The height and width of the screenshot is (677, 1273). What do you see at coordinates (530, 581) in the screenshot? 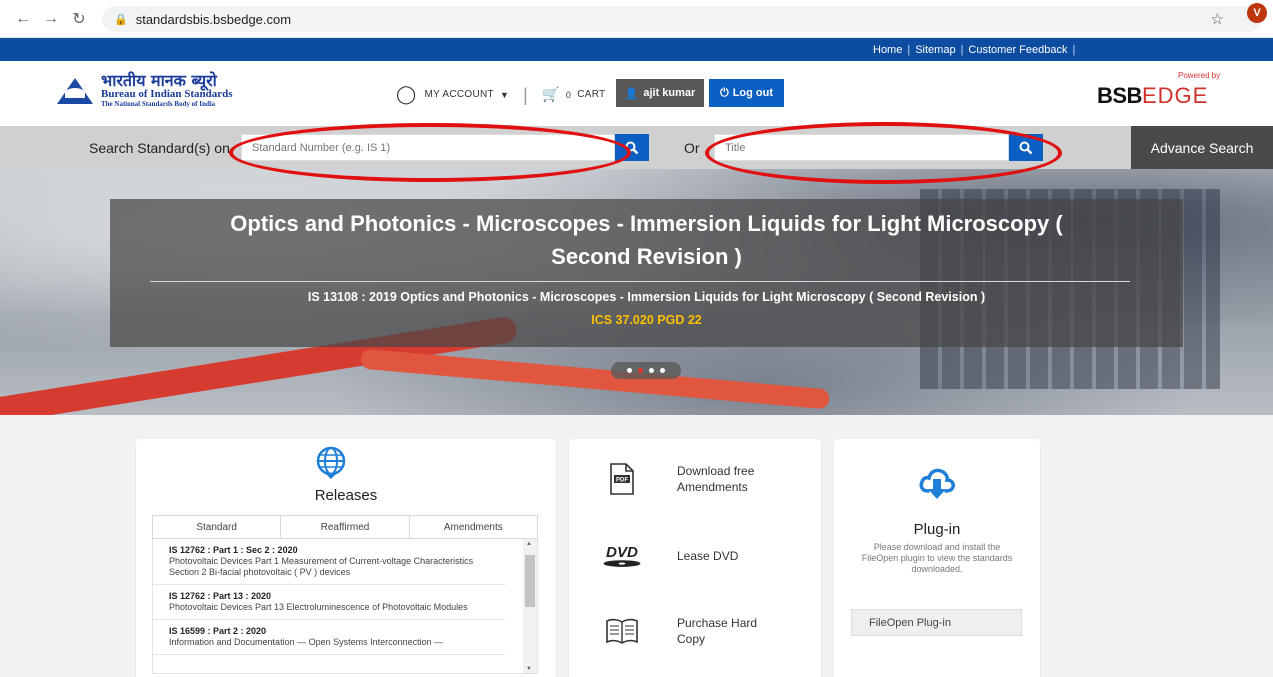
I see `scroll-thumb` at bounding box center [530, 581].